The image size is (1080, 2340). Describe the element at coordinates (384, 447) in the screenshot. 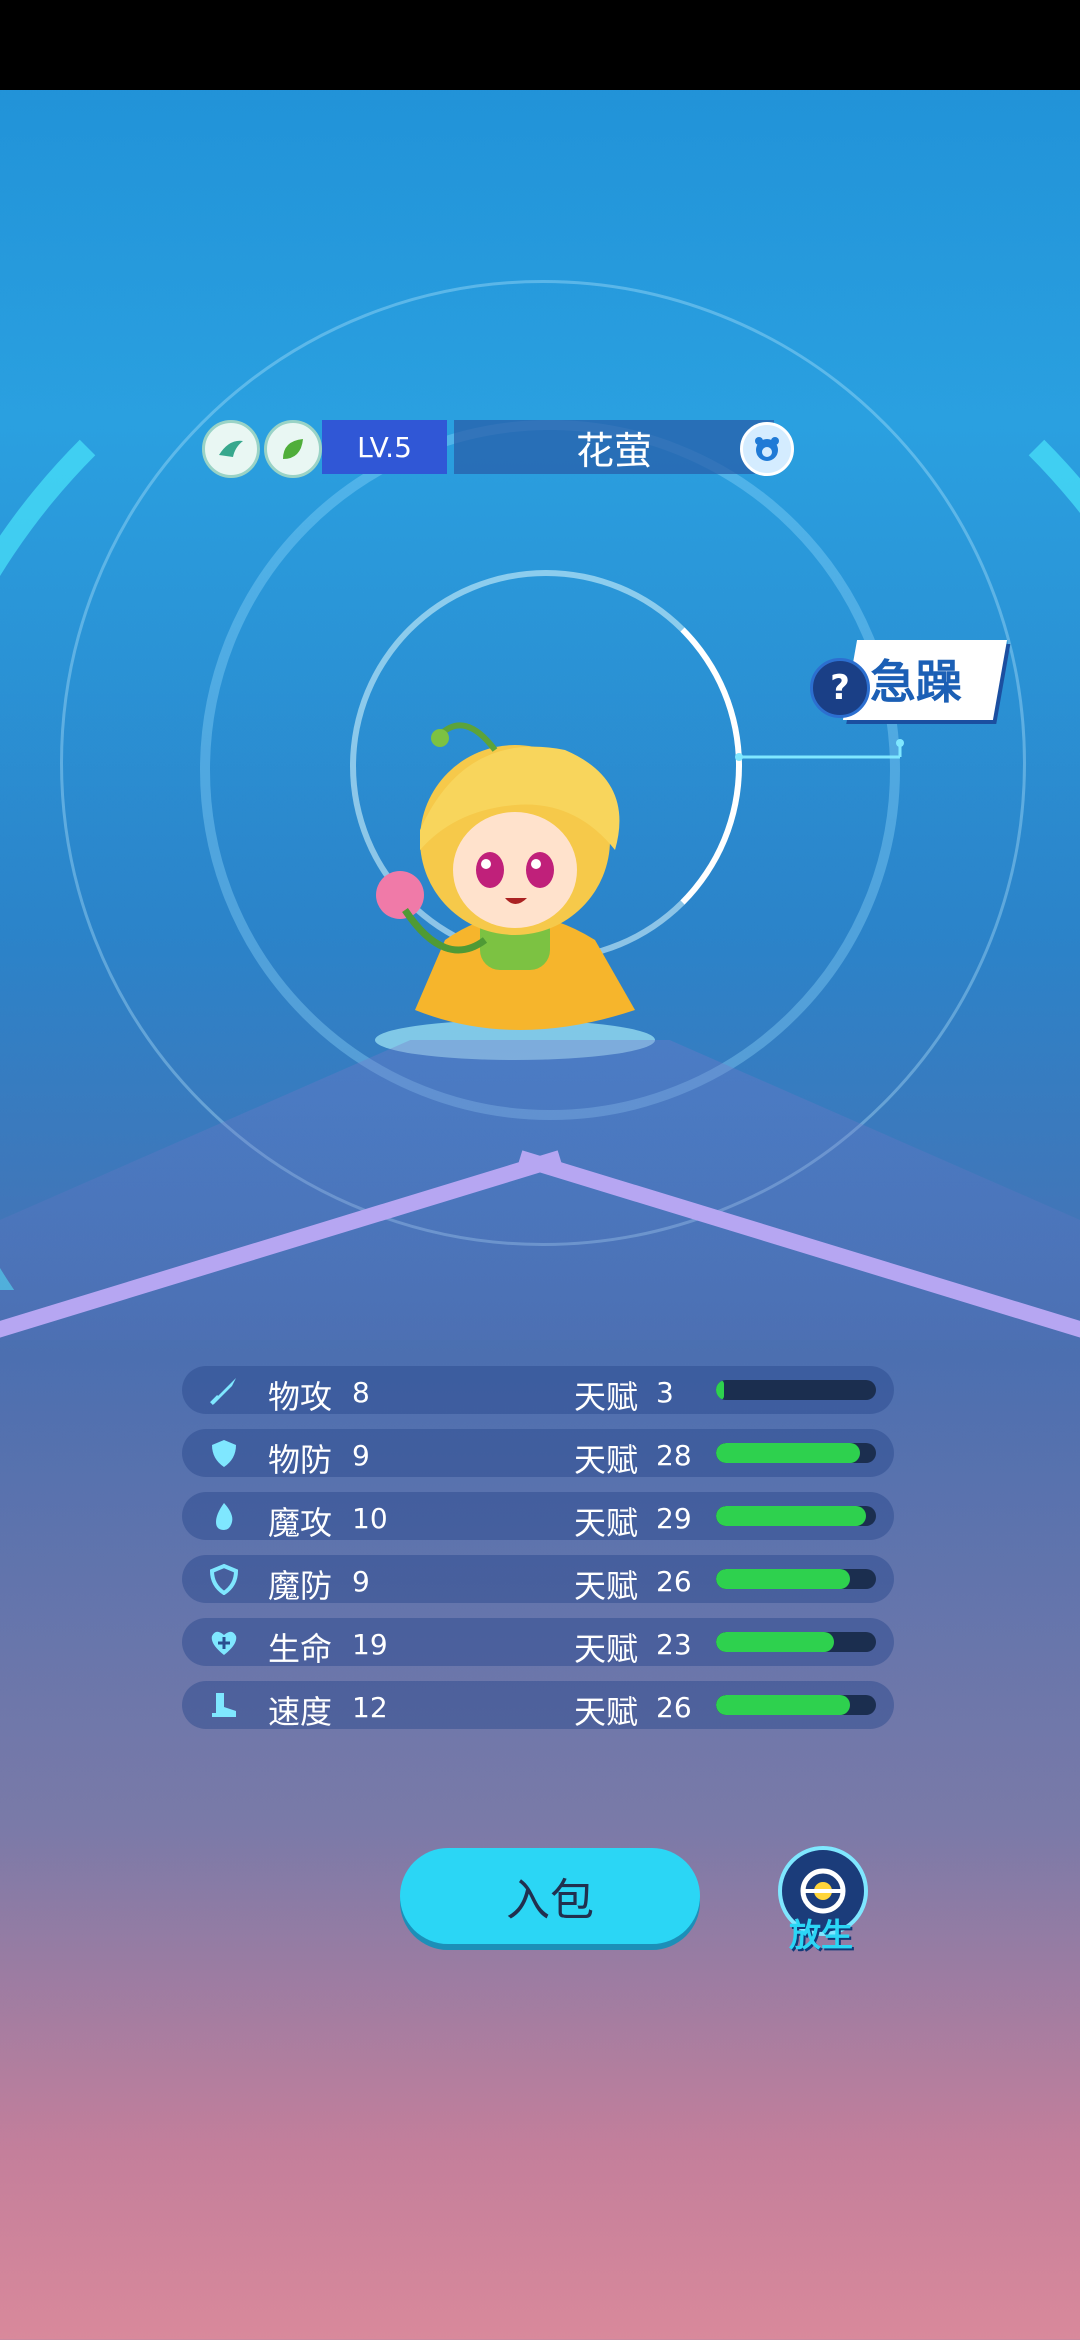

I see `level-badge: LV.5` at that location.